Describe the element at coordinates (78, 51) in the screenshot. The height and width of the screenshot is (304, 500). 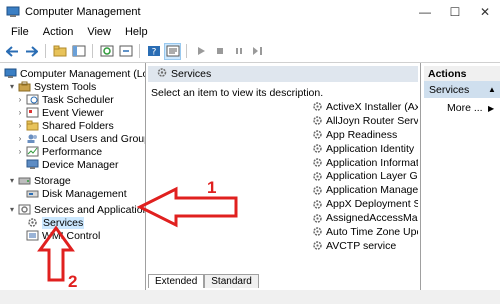
I see `show-hide-tree-button` at that location.